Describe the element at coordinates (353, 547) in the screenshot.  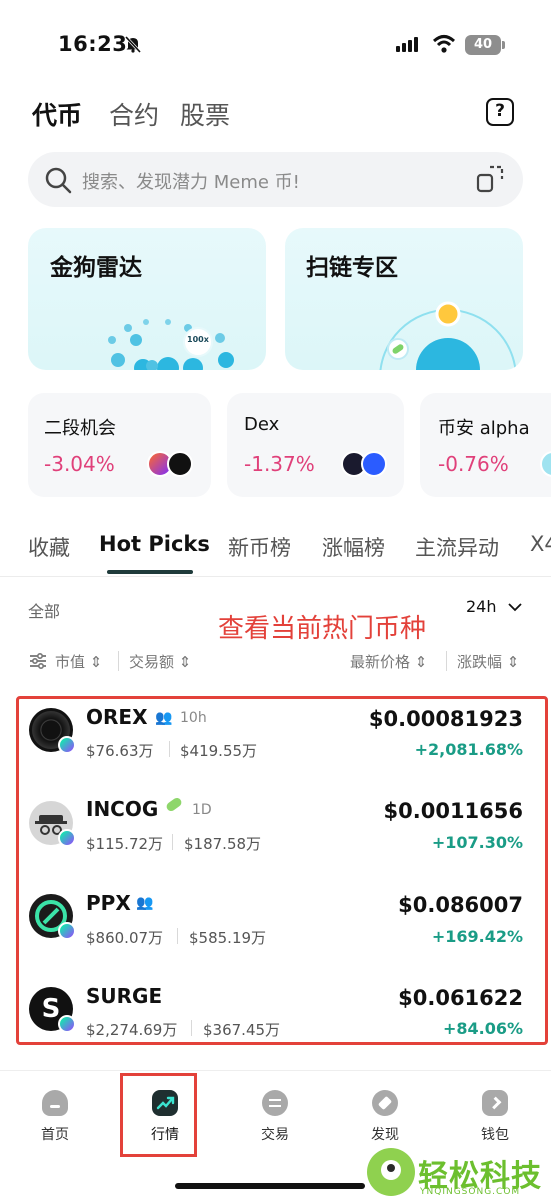
I see `tab-gainers: 涨幅榜` at that location.